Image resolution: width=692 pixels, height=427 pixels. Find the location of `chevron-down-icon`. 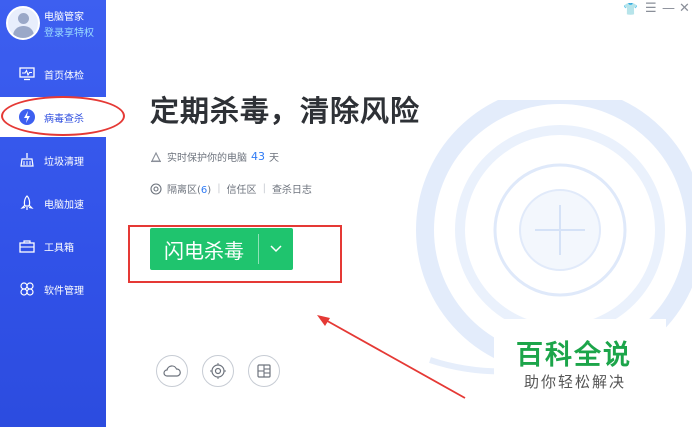

chevron-down-icon is located at coordinates (276, 249).